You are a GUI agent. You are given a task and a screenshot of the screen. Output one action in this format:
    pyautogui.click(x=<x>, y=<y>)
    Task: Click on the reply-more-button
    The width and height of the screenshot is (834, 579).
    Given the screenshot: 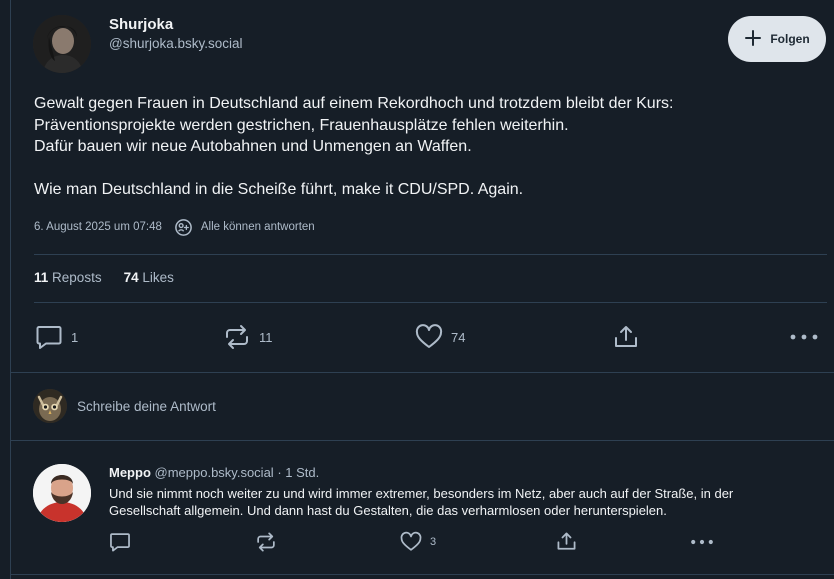 What is the action you would take?
    pyautogui.click(x=702, y=542)
    